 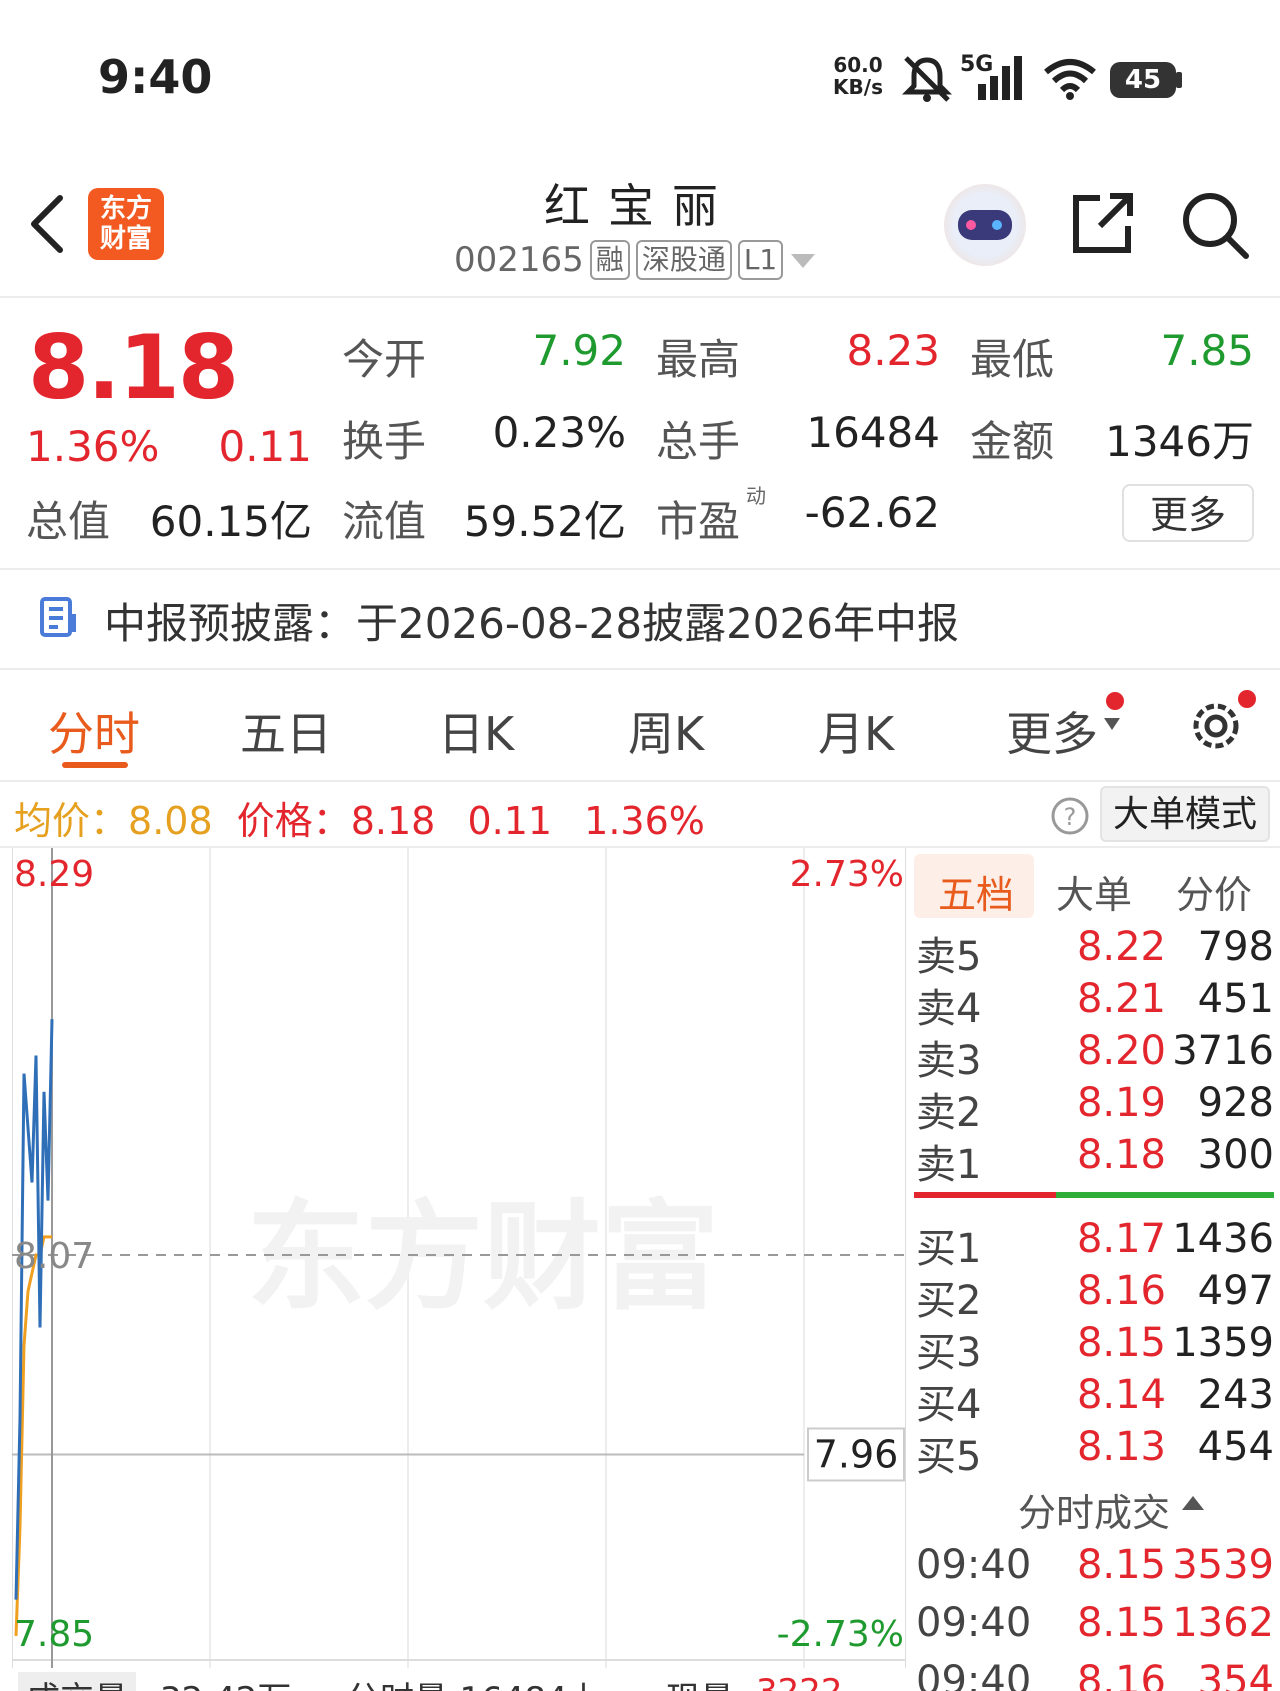 I want to click on ask-price: 8.21, so click(x=1121, y=999).